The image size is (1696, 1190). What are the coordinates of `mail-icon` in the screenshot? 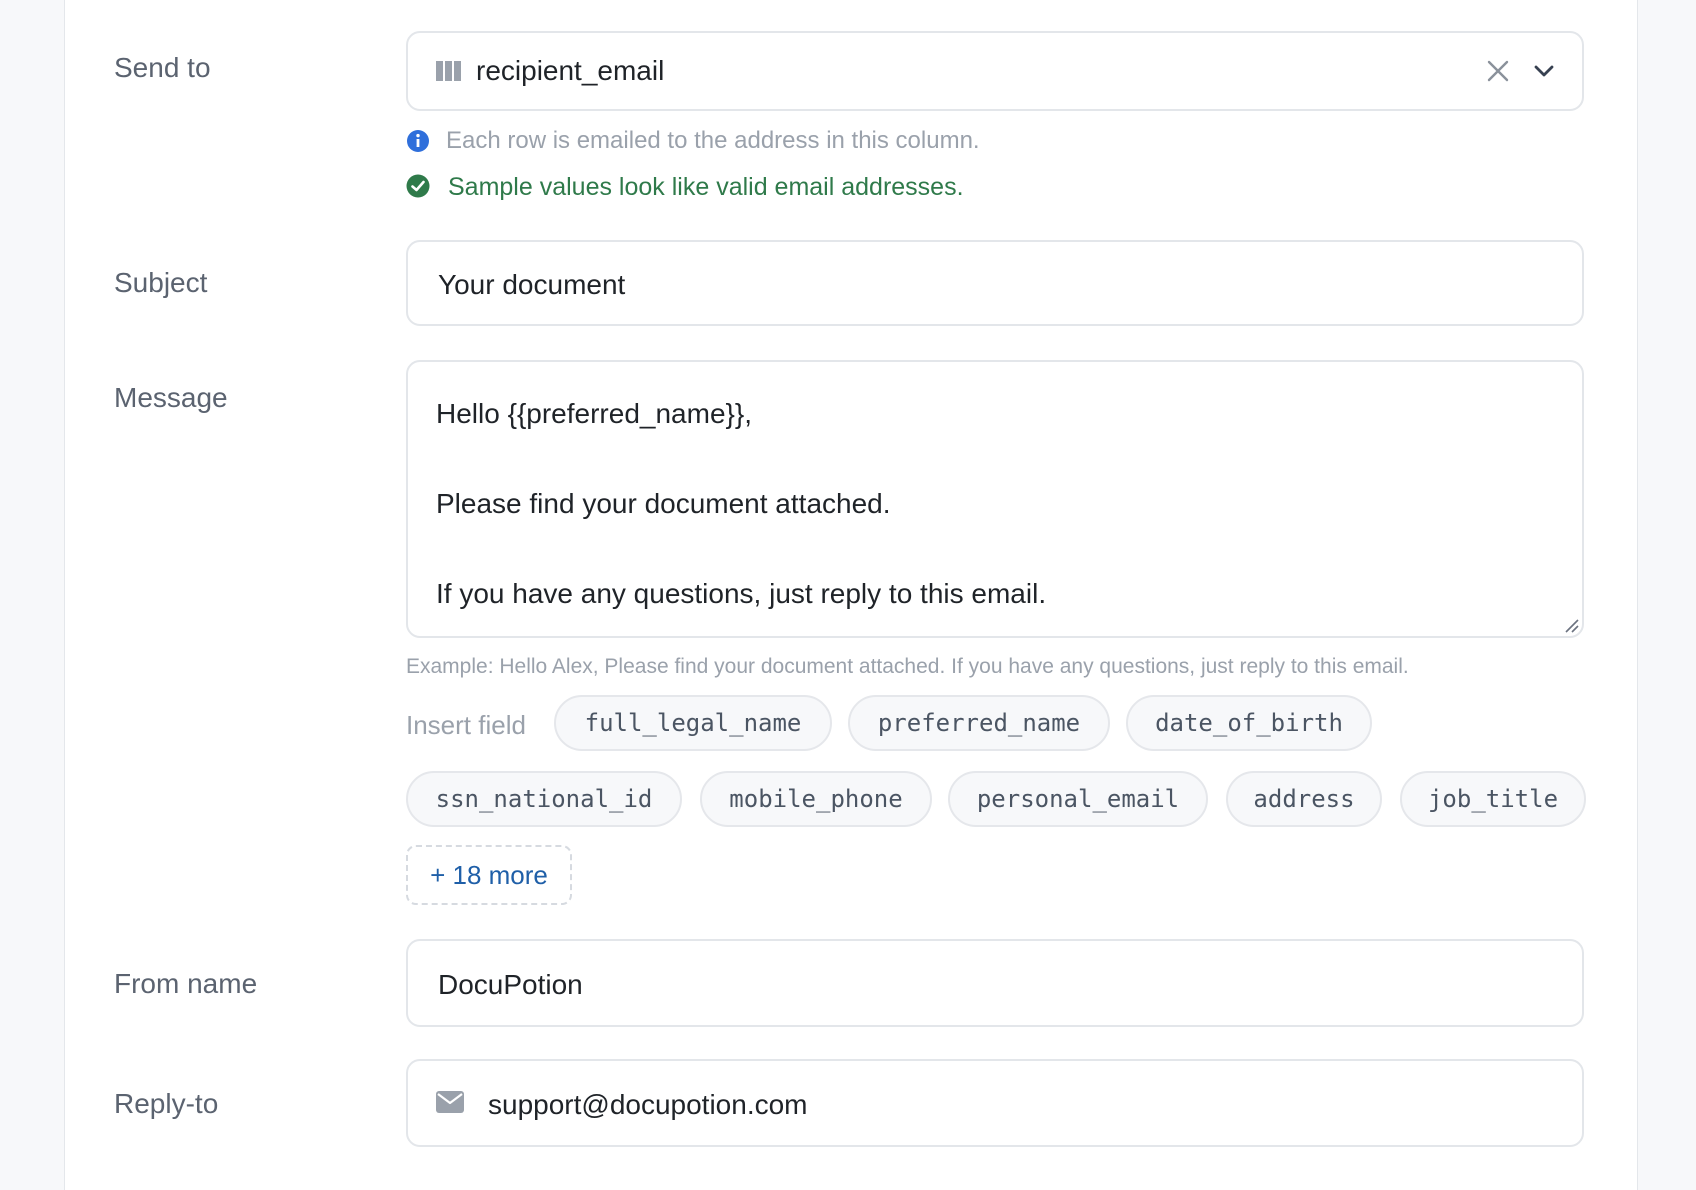 It's located at (450, 1104).